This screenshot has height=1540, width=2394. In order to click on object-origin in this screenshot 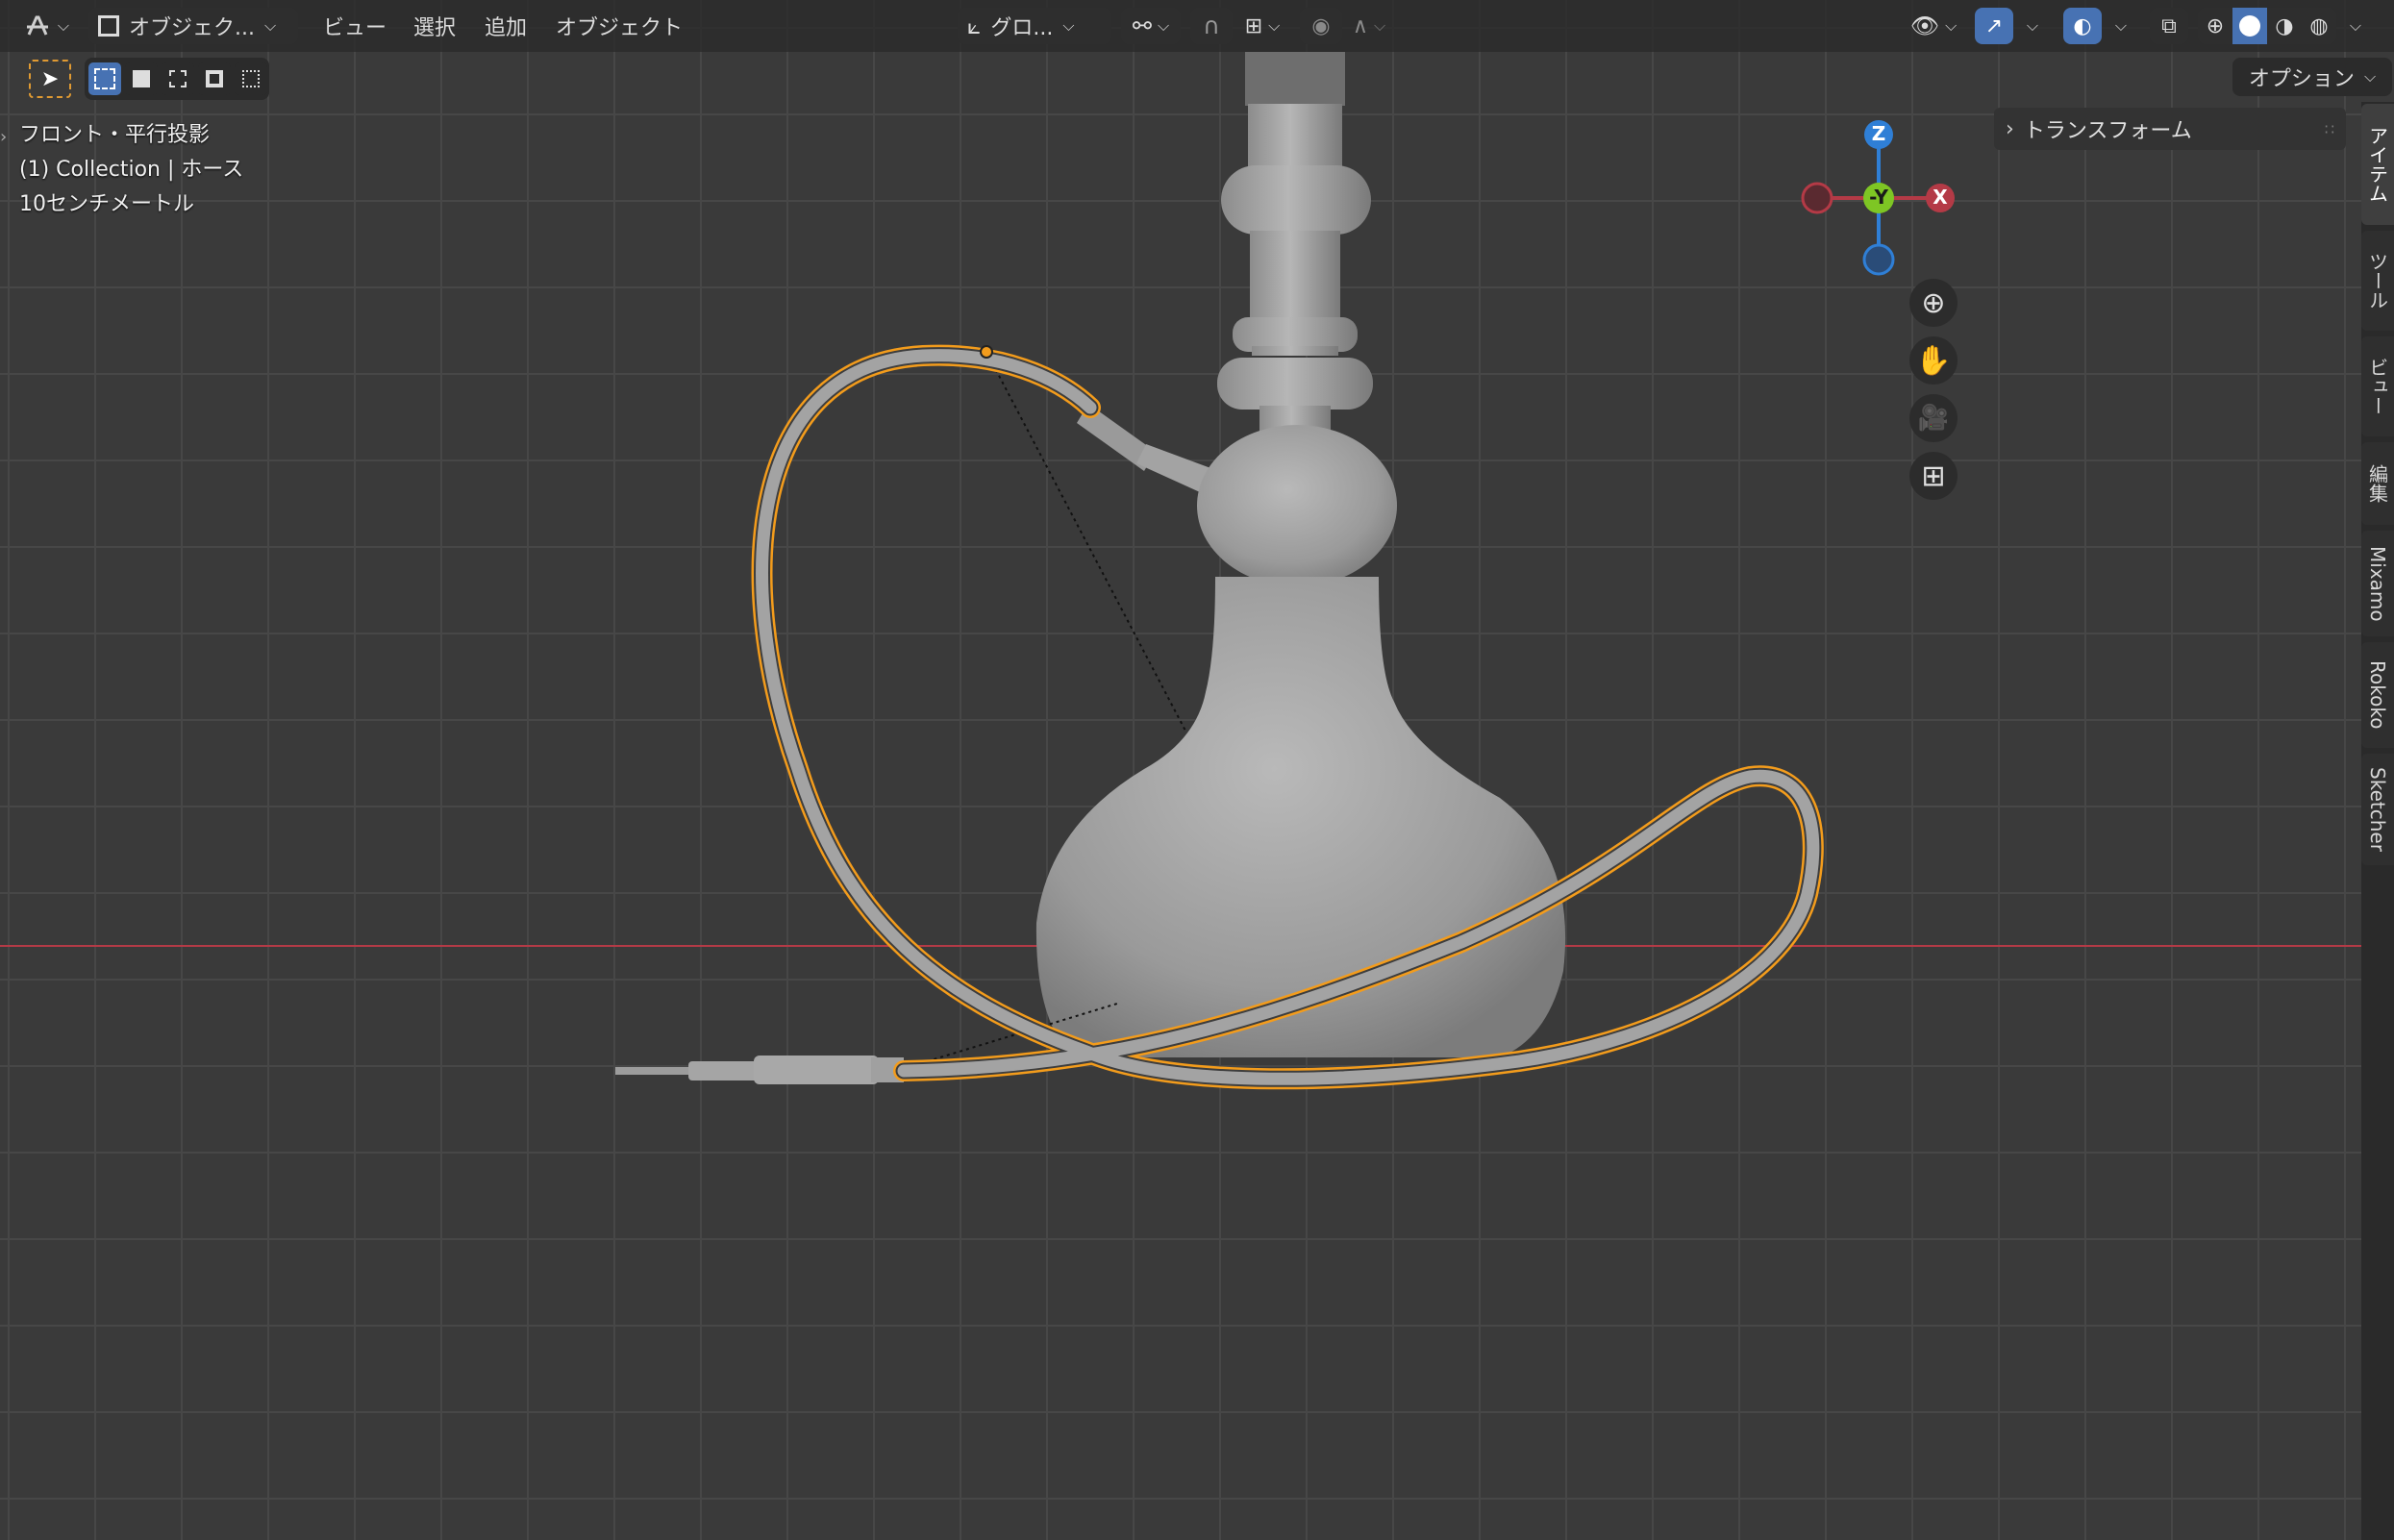, I will do `click(987, 352)`.